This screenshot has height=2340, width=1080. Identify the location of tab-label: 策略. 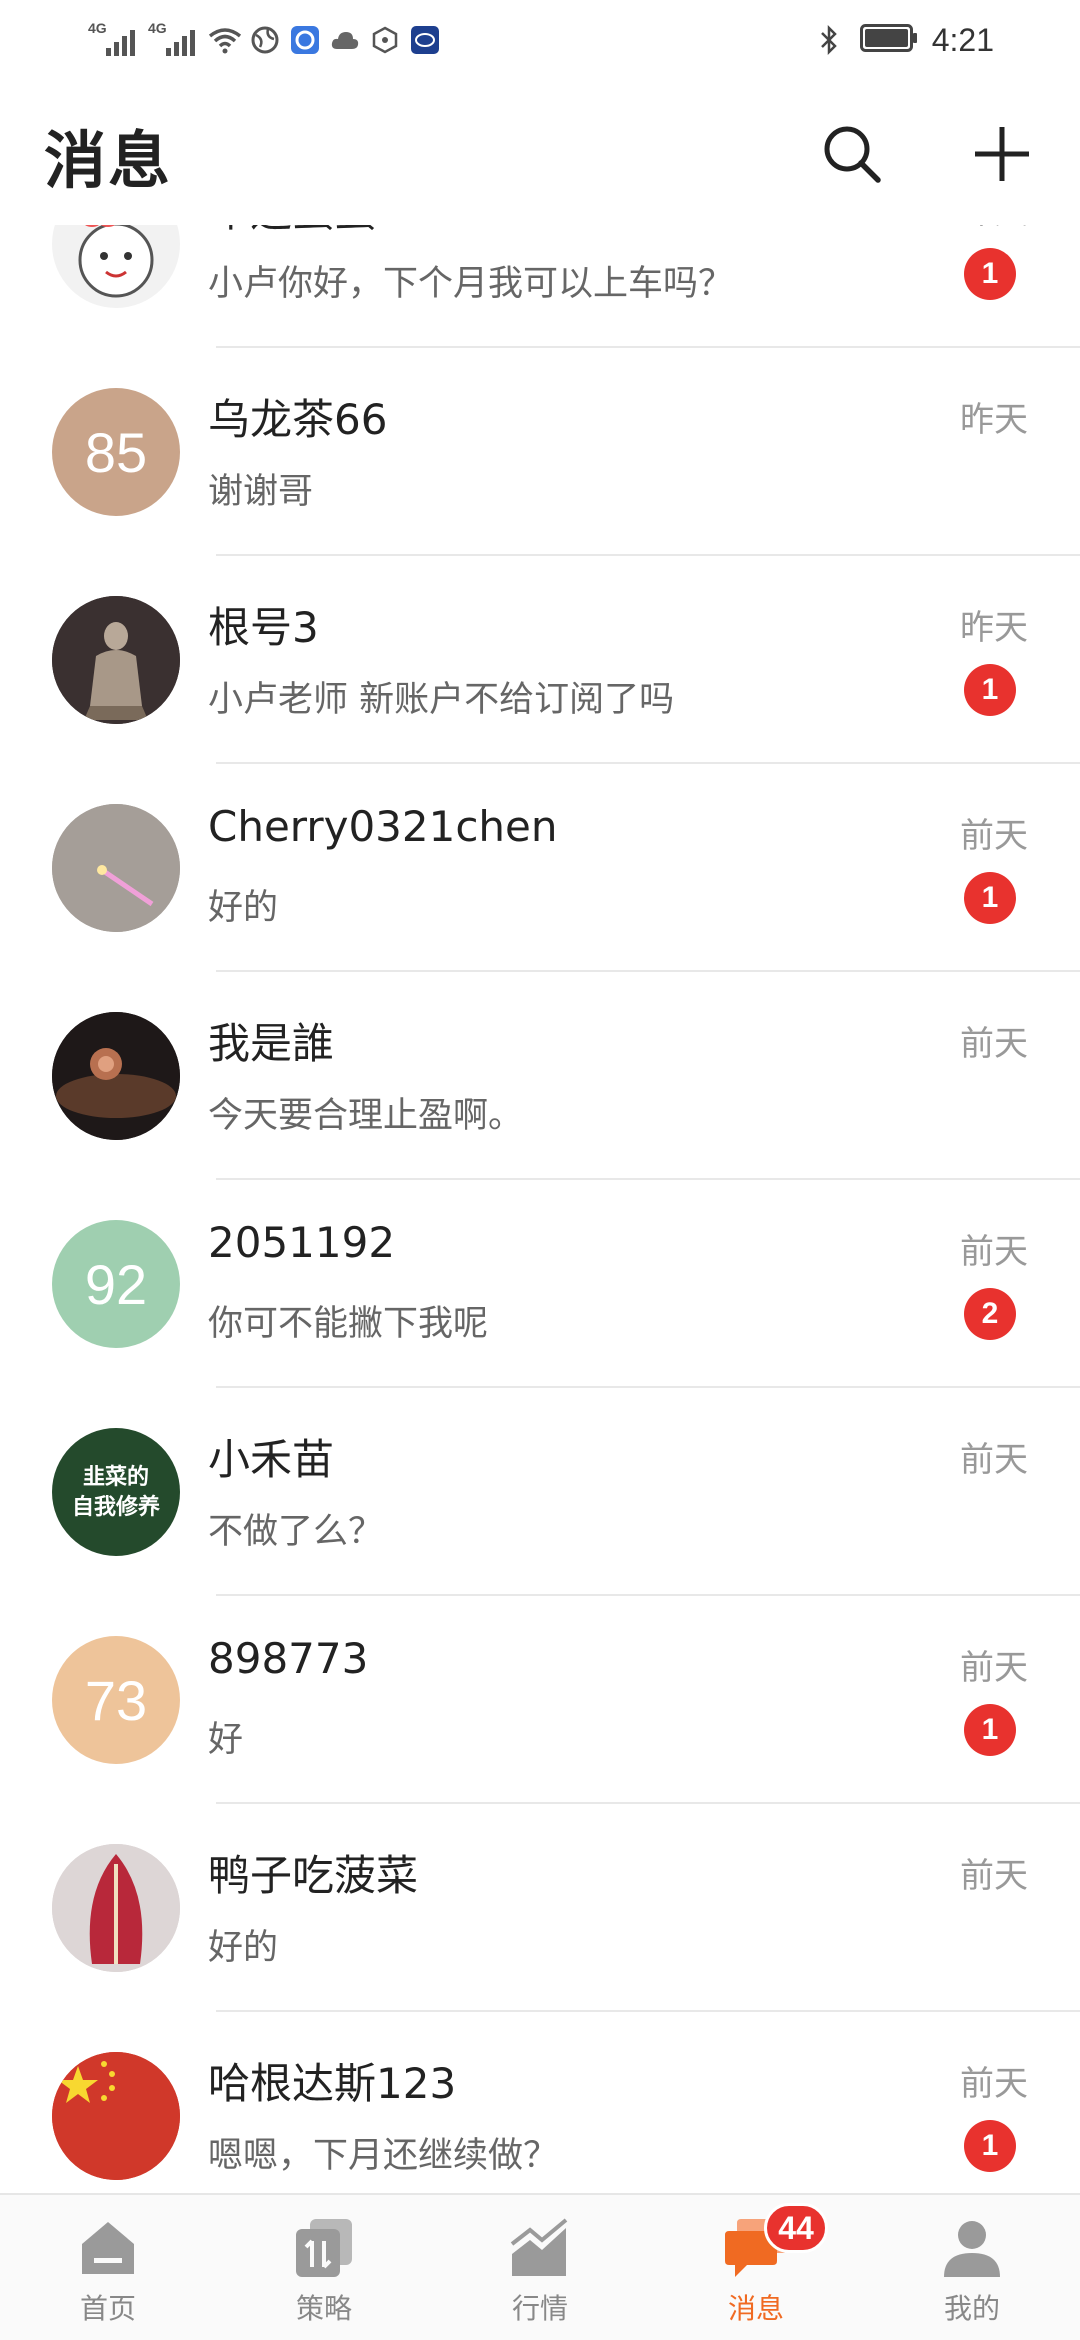
(323, 2308).